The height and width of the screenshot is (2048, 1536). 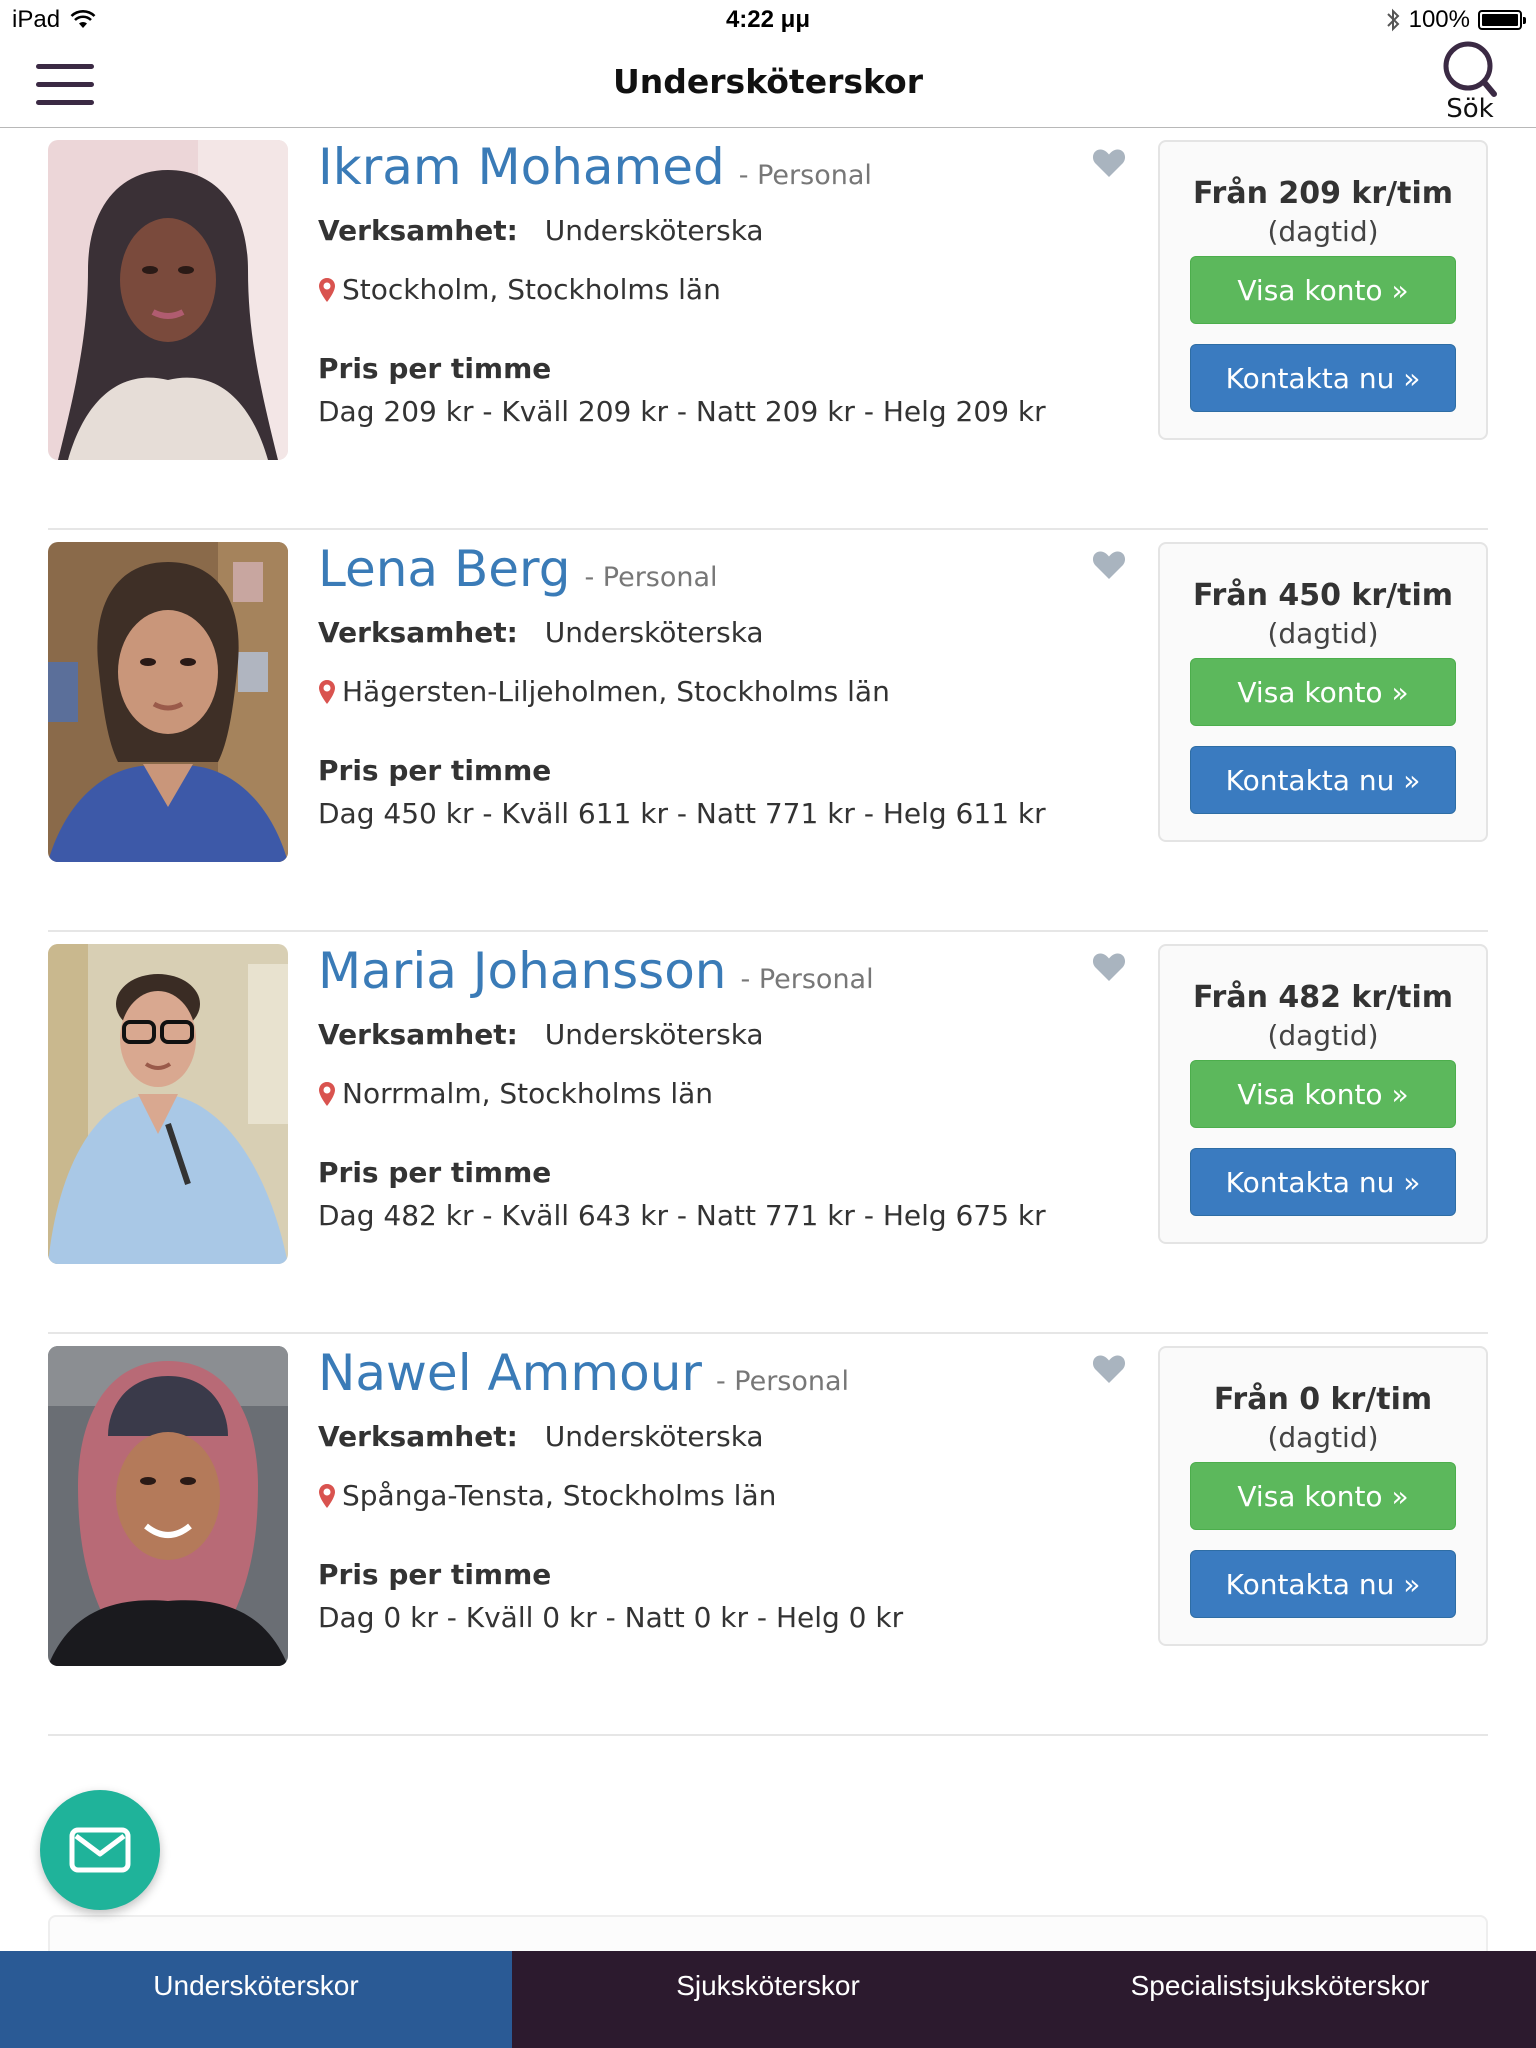 I want to click on location-row: Stockholm, Stockholms län, so click(x=718, y=289).